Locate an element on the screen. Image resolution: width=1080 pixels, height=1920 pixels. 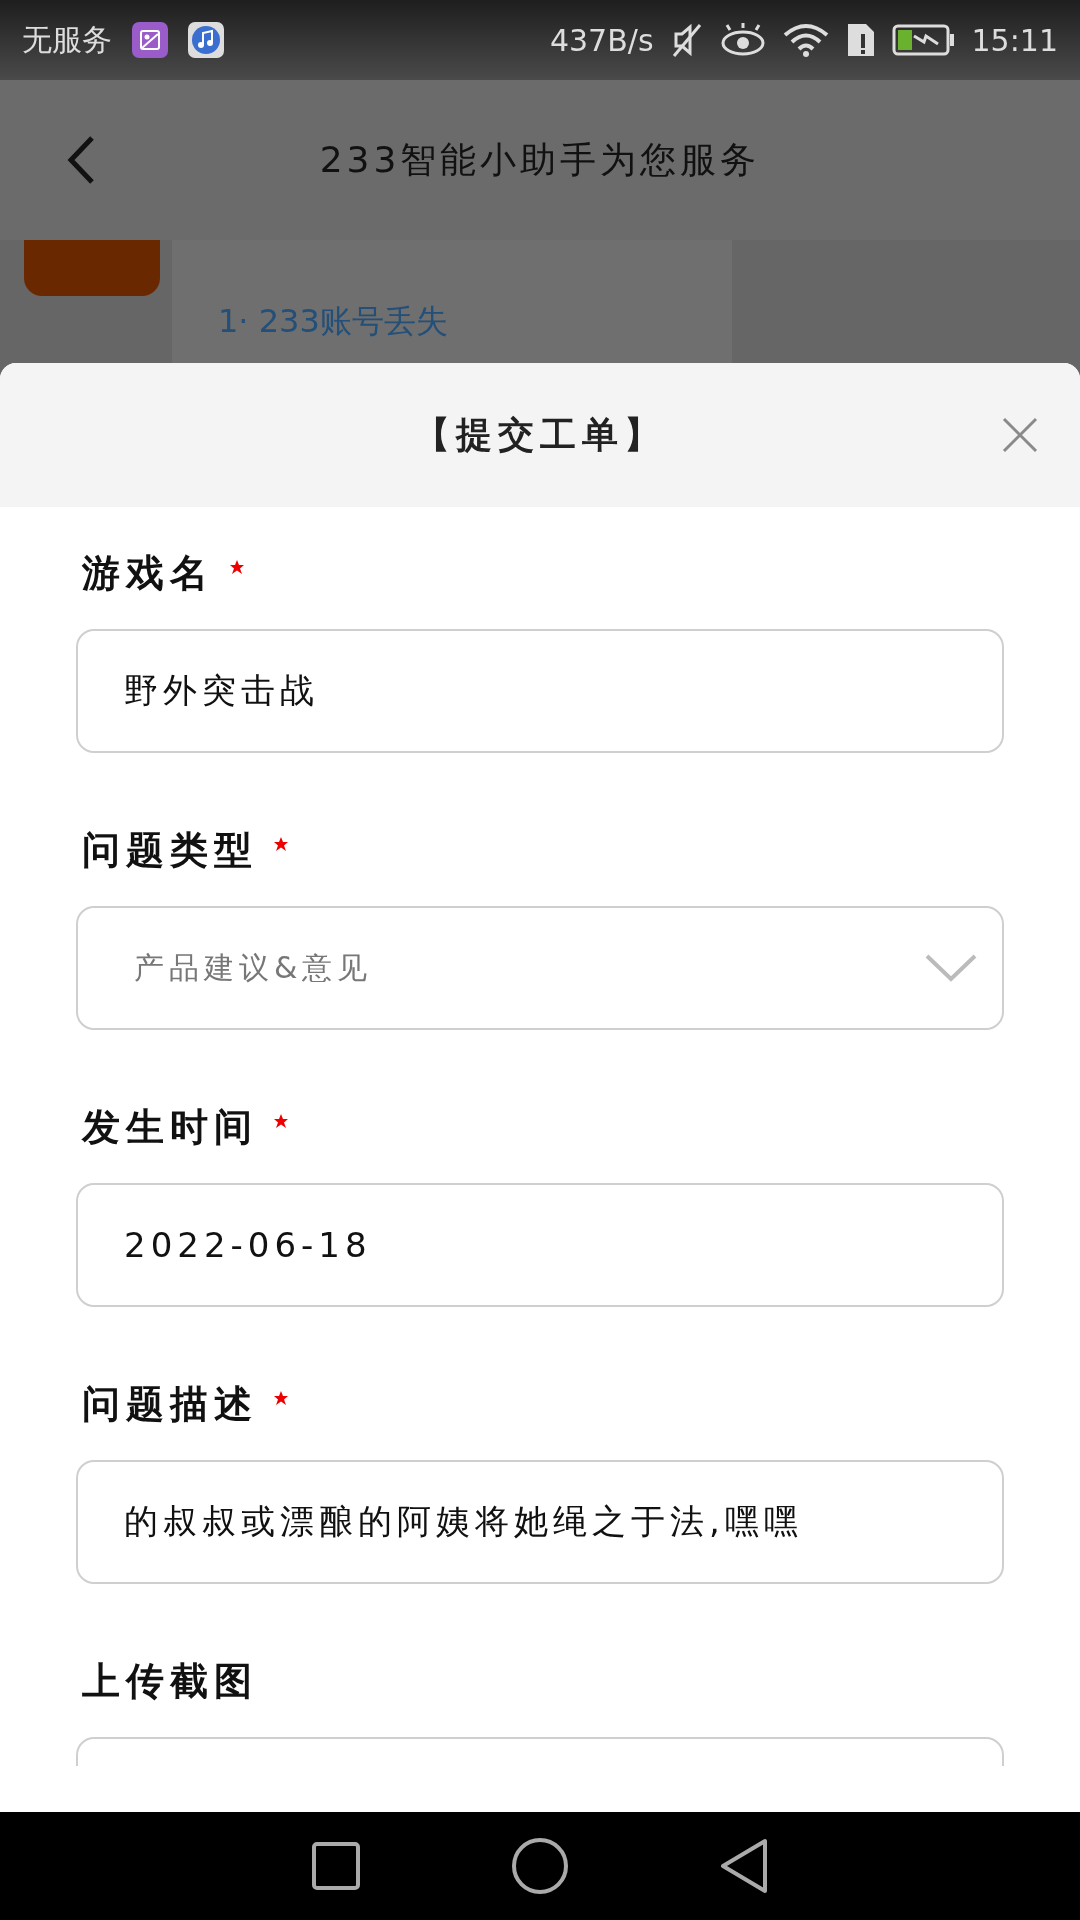
carrier-text: 无服务 is located at coordinates (67, 39).